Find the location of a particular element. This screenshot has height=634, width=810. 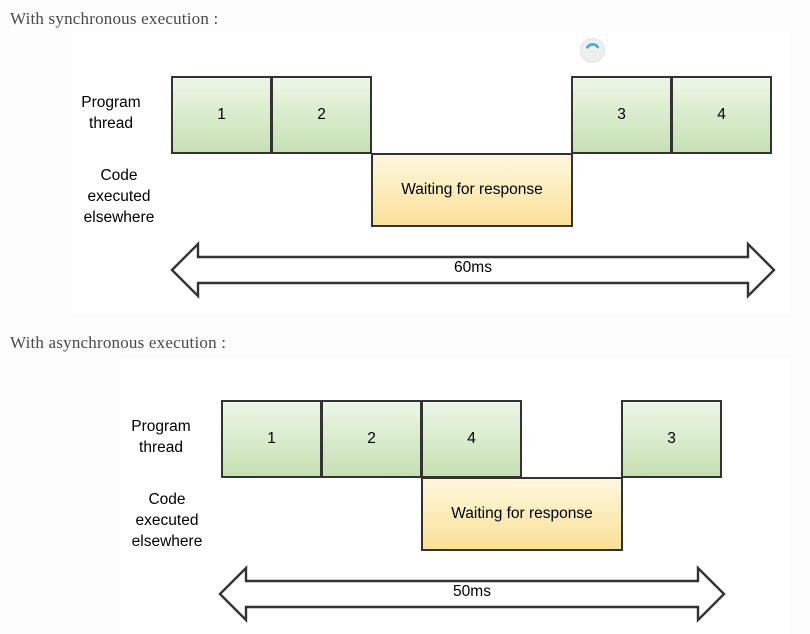

async-task-block-4: 4 is located at coordinates (471, 439).